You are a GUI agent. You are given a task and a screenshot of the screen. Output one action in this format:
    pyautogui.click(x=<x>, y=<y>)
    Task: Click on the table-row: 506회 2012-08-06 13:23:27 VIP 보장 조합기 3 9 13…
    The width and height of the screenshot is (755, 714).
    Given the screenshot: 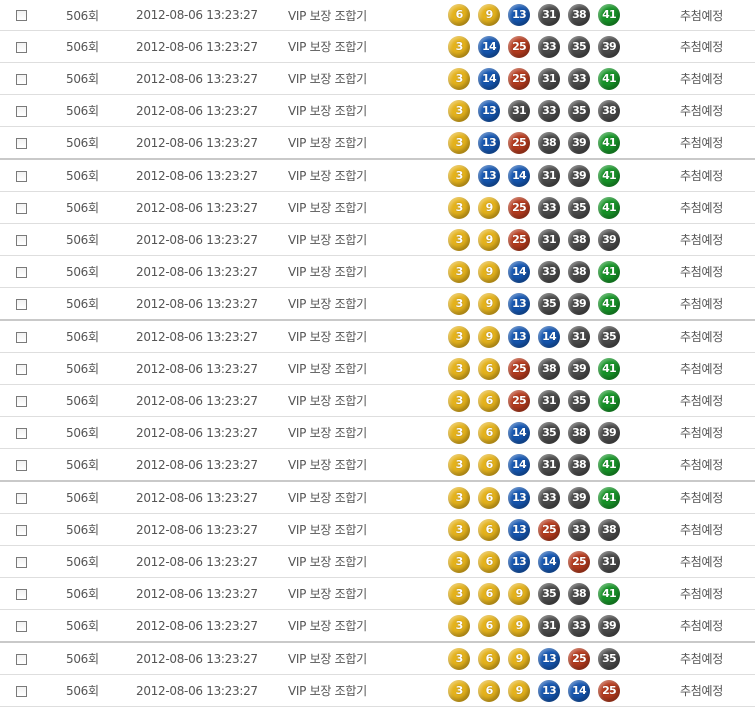 What is the action you would take?
    pyautogui.click(x=377, y=304)
    